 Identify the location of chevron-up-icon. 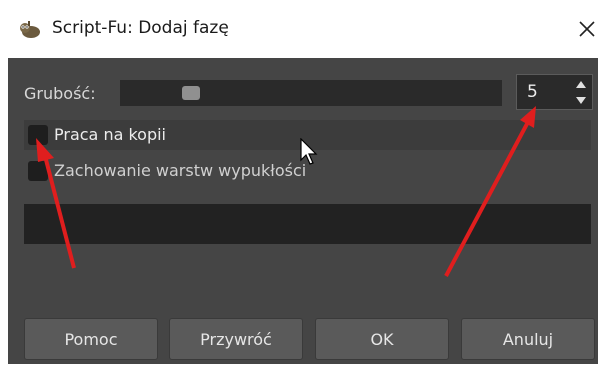
(581, 84).